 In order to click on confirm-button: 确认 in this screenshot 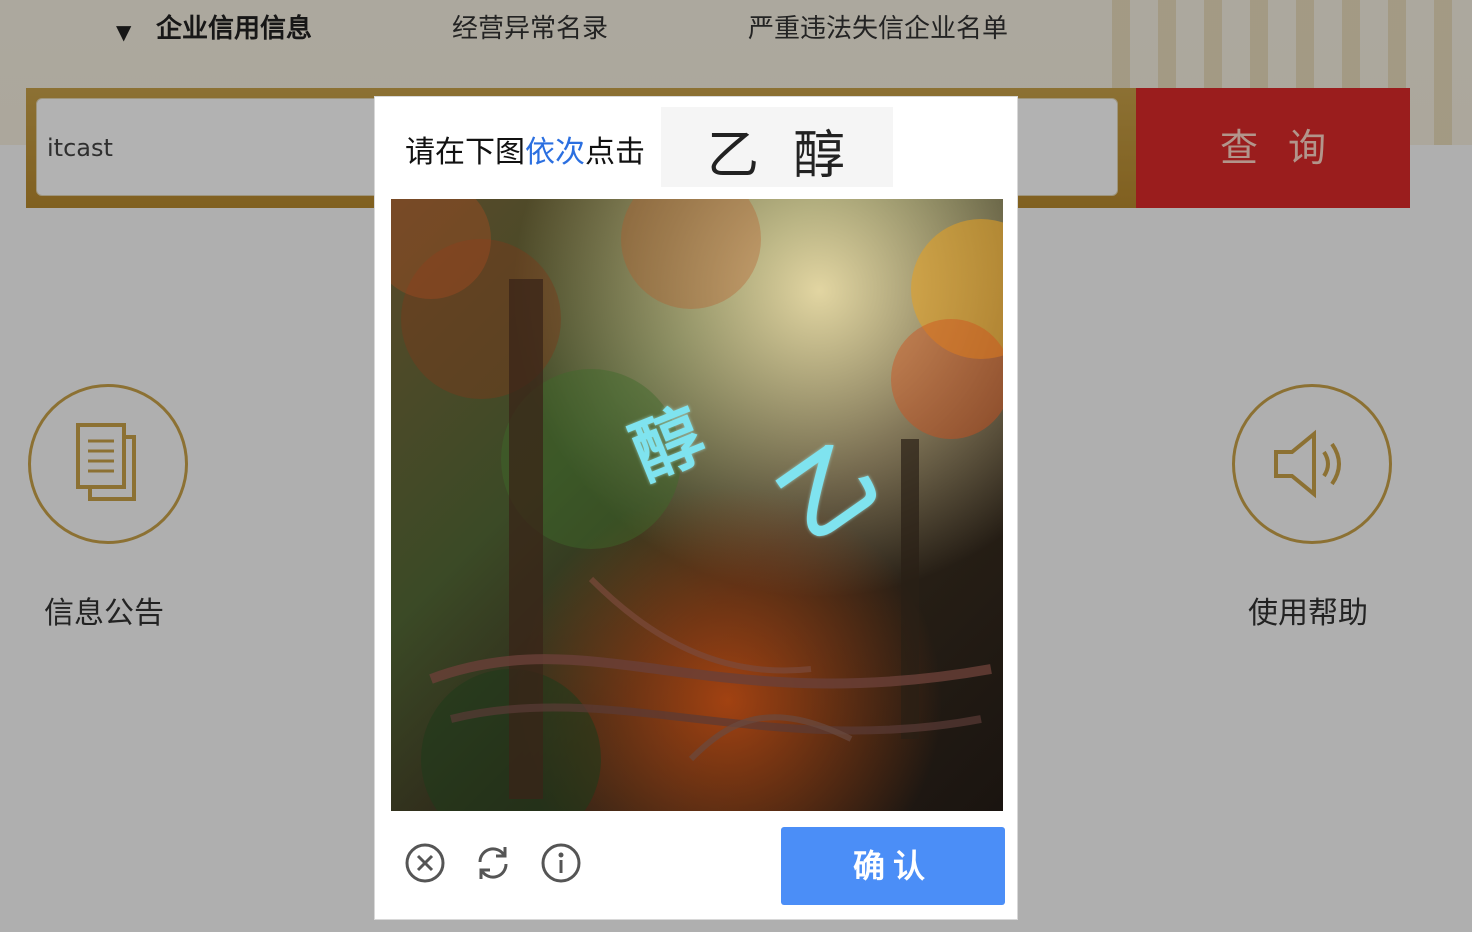, I will do `click(893, 866)`.